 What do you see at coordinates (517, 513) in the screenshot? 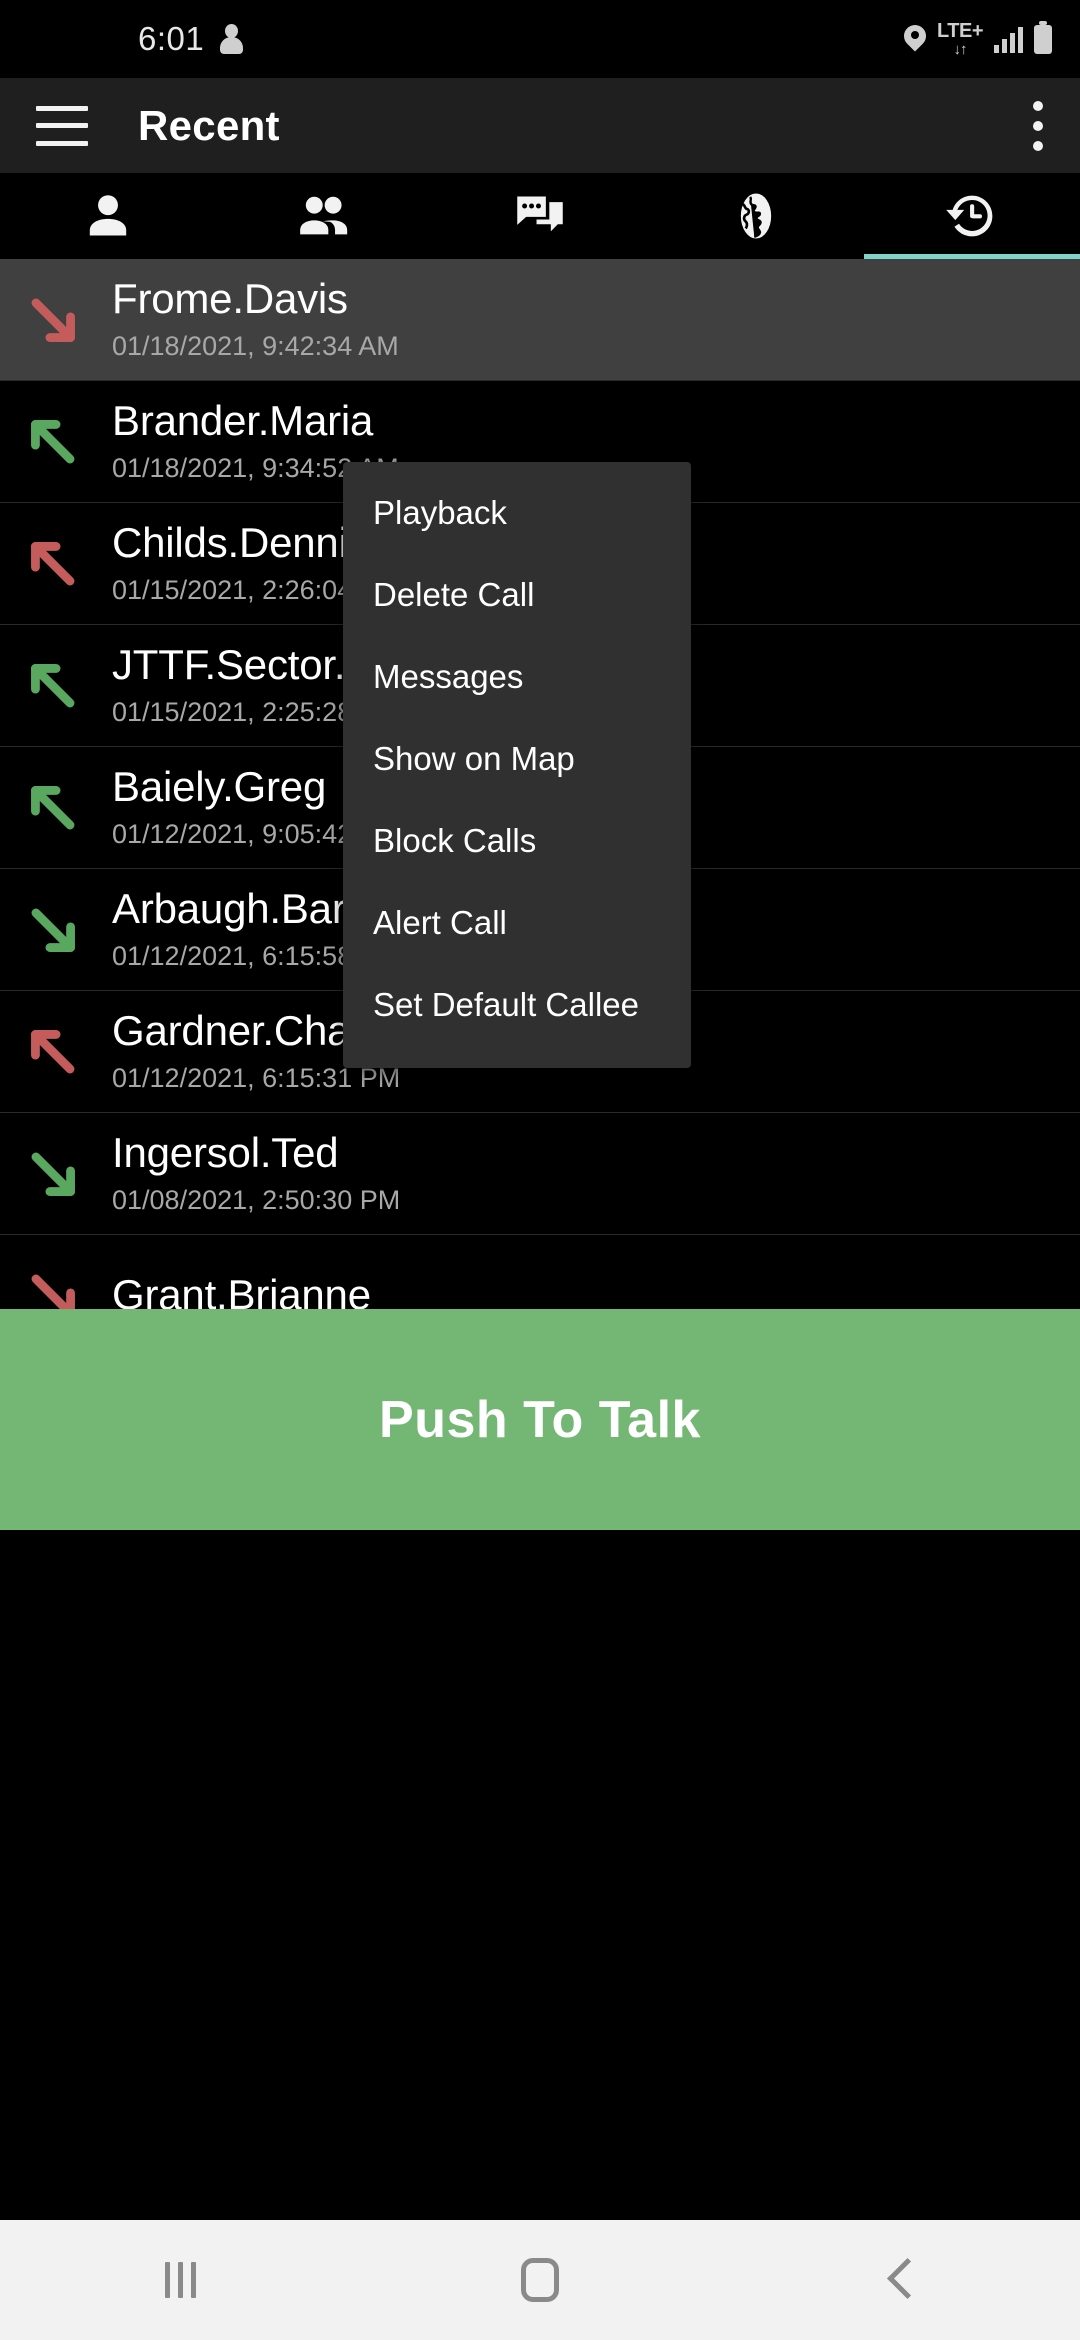
I see `context-menu-item: Playback` at bounding box center [517, 513].